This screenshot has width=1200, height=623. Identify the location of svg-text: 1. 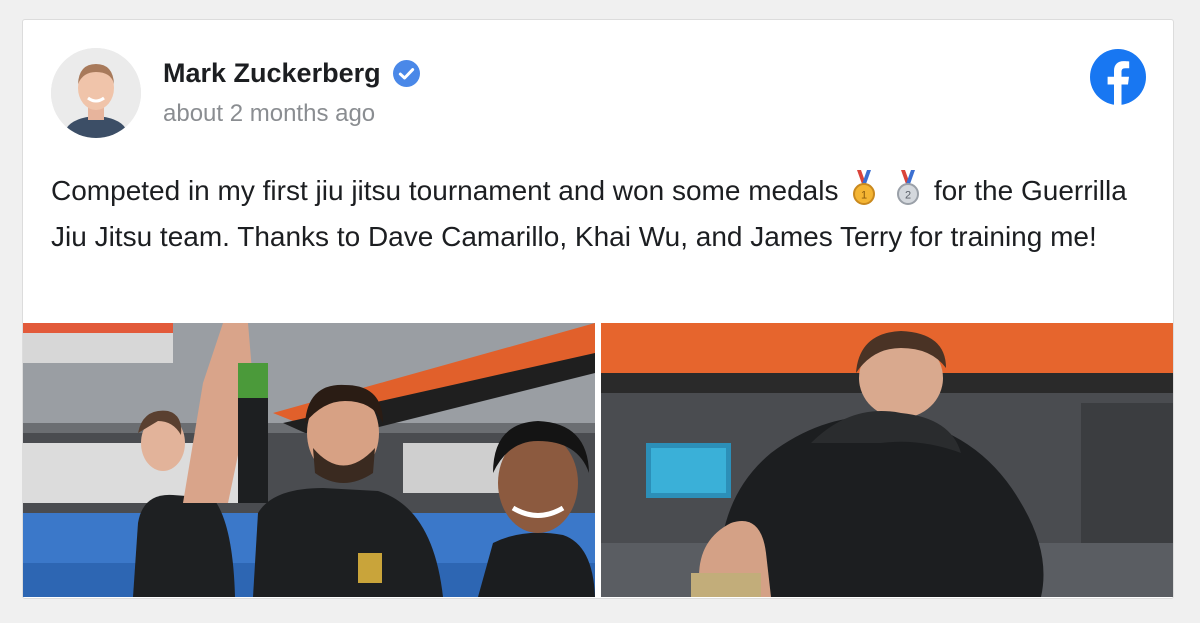
(864, 196).